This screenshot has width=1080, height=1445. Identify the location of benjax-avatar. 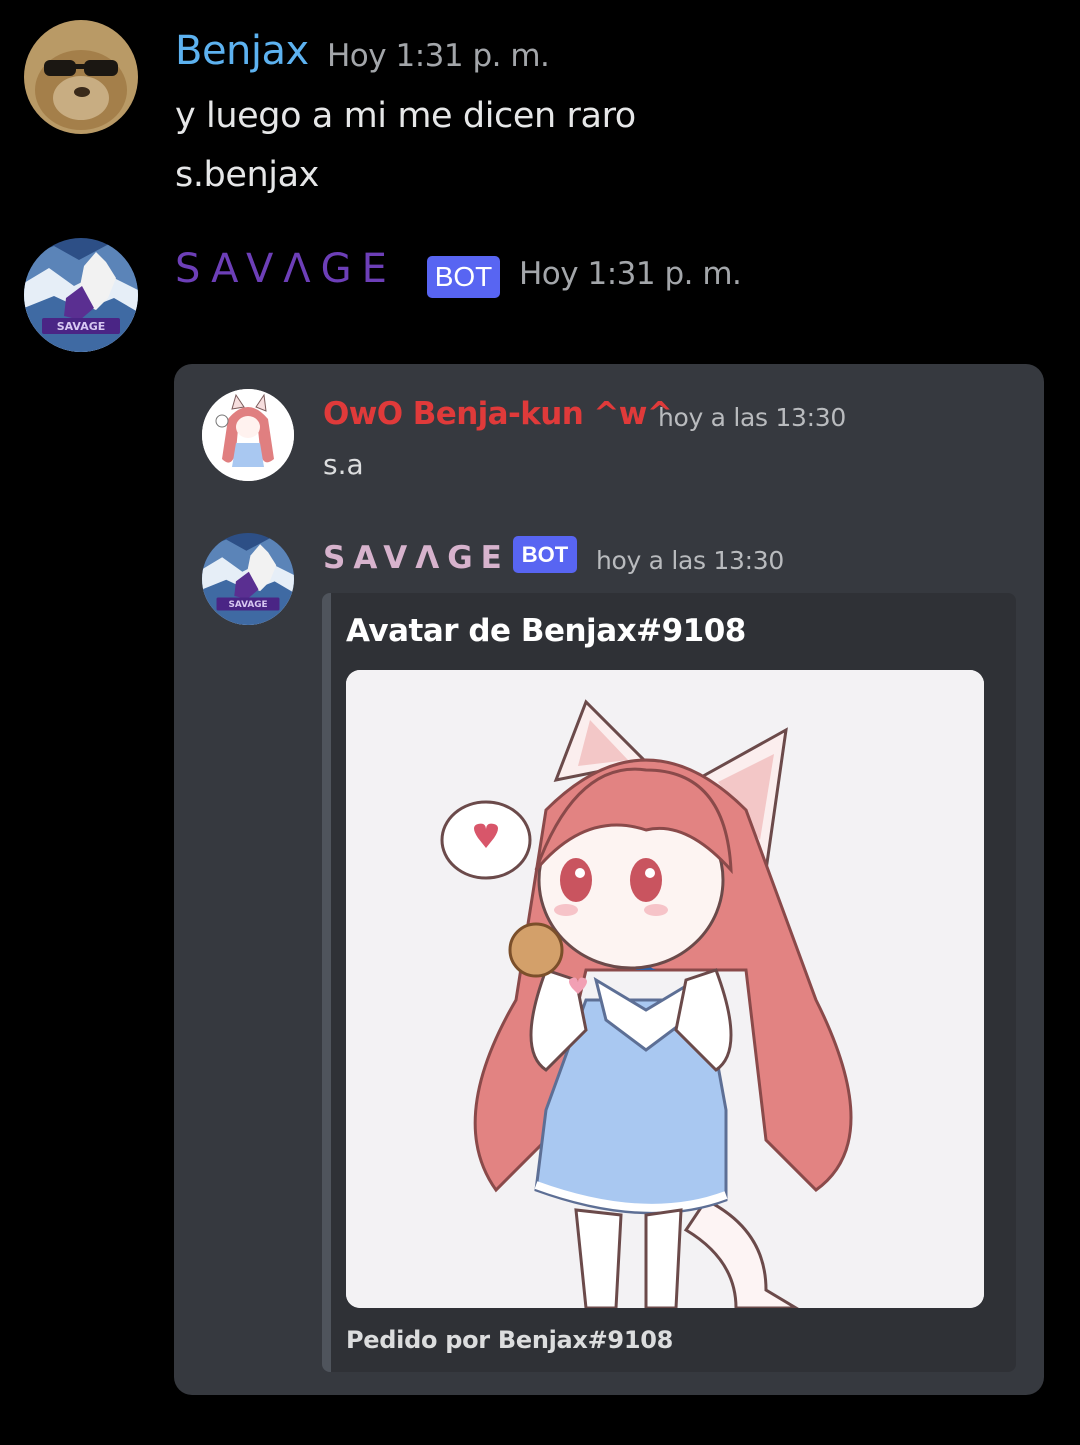
(81, 77).